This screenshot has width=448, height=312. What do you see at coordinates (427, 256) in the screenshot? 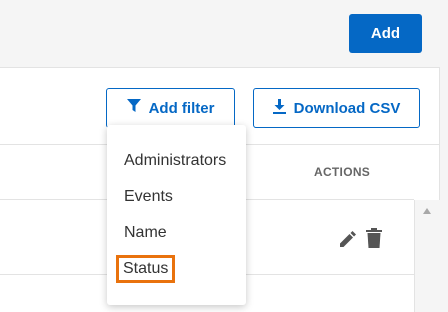
I see `table-scrollbar` at bounding box center [427, 256].